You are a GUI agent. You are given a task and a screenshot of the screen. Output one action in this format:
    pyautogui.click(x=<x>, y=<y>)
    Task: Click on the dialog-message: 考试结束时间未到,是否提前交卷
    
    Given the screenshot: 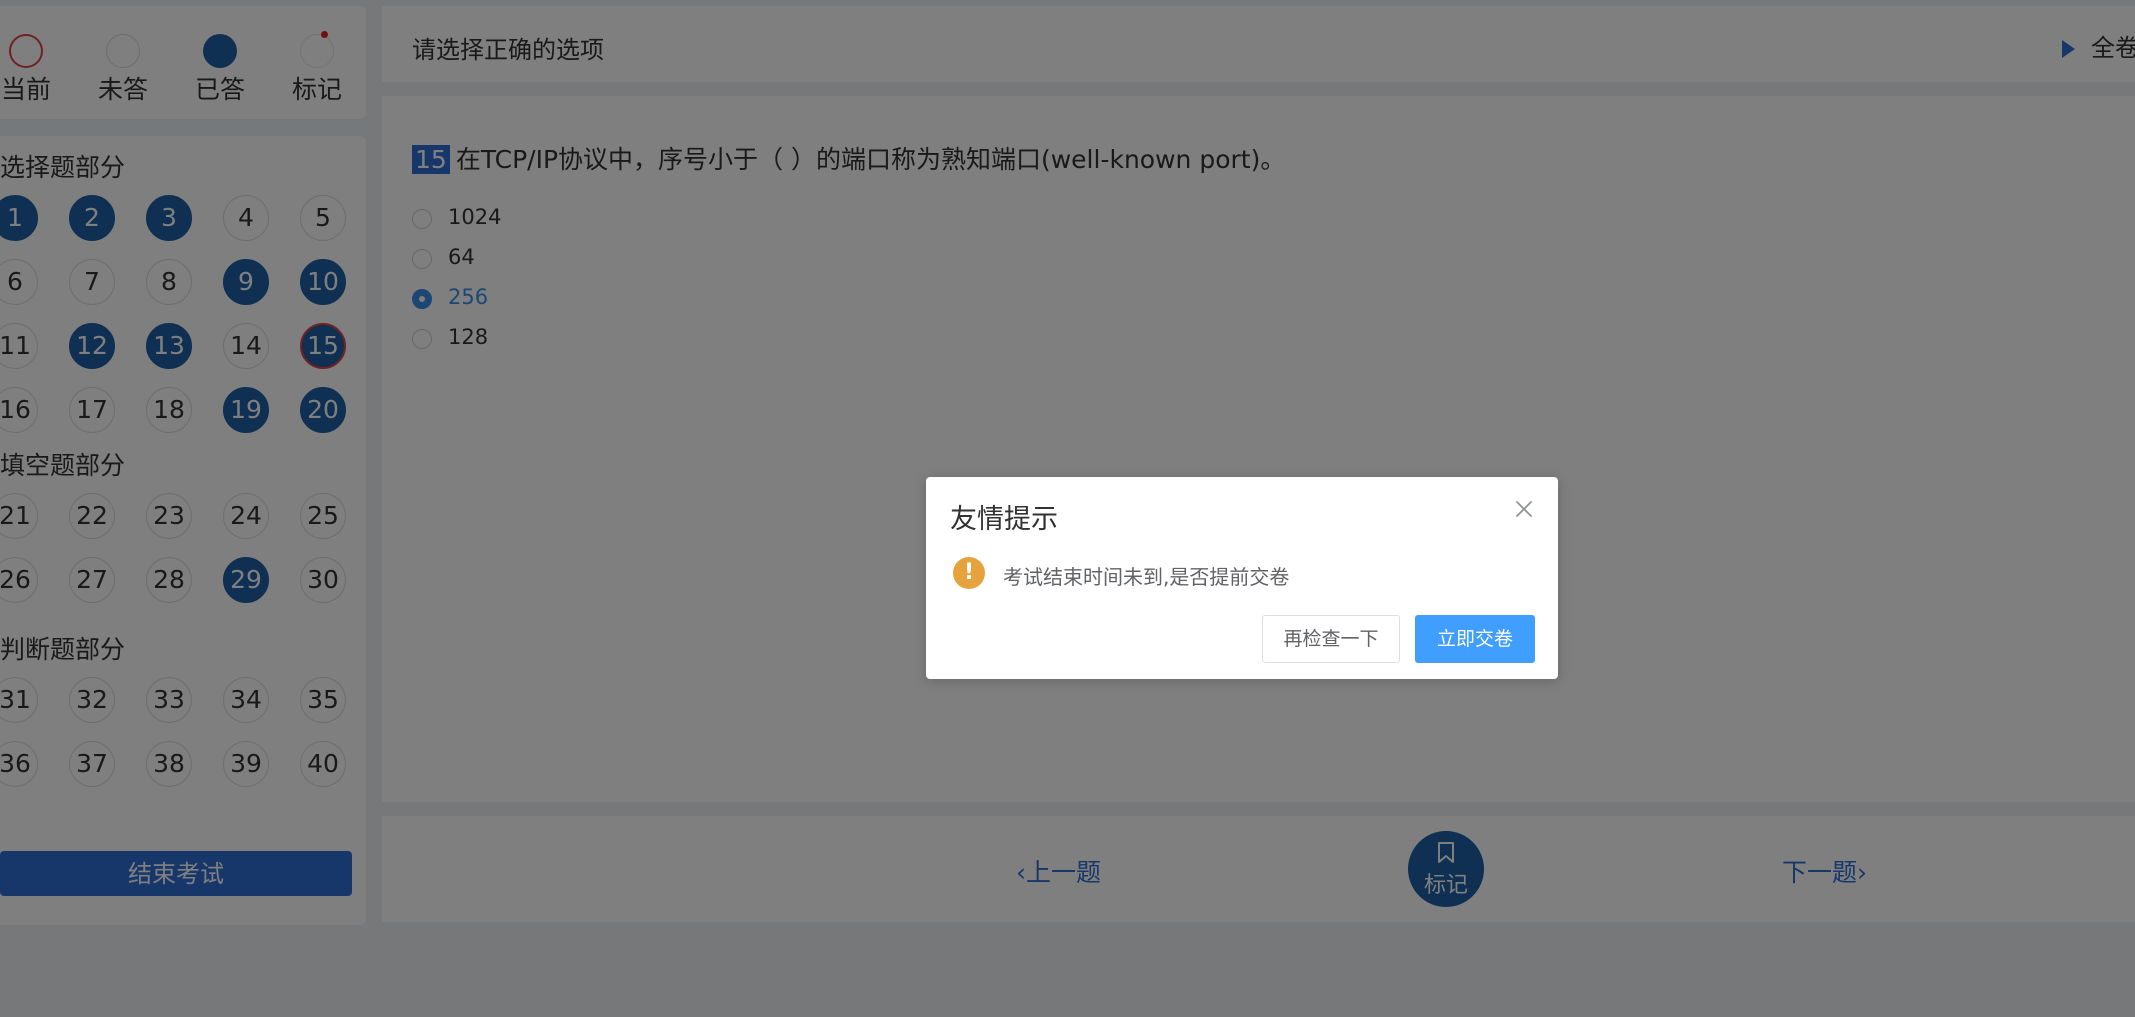 What is the action you would take?
    pyautogui.click(x=1146, y=577)
    